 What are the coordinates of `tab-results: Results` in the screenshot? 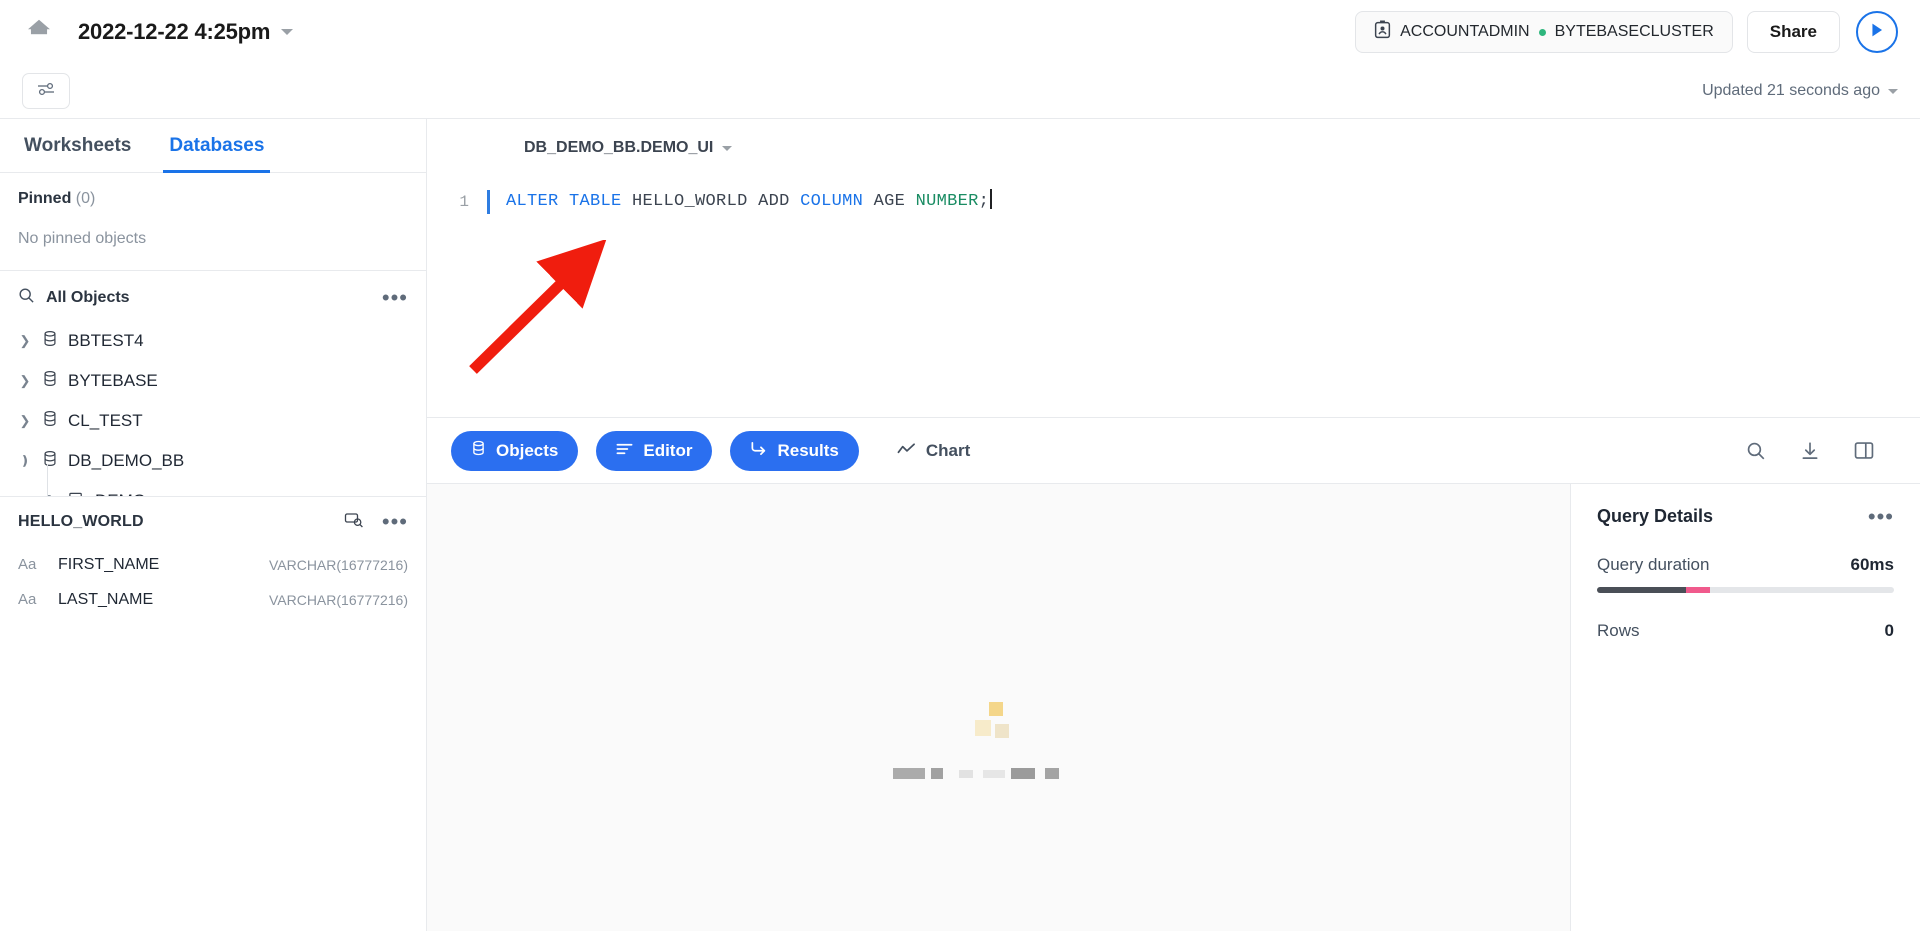 It's located at (794, 450).